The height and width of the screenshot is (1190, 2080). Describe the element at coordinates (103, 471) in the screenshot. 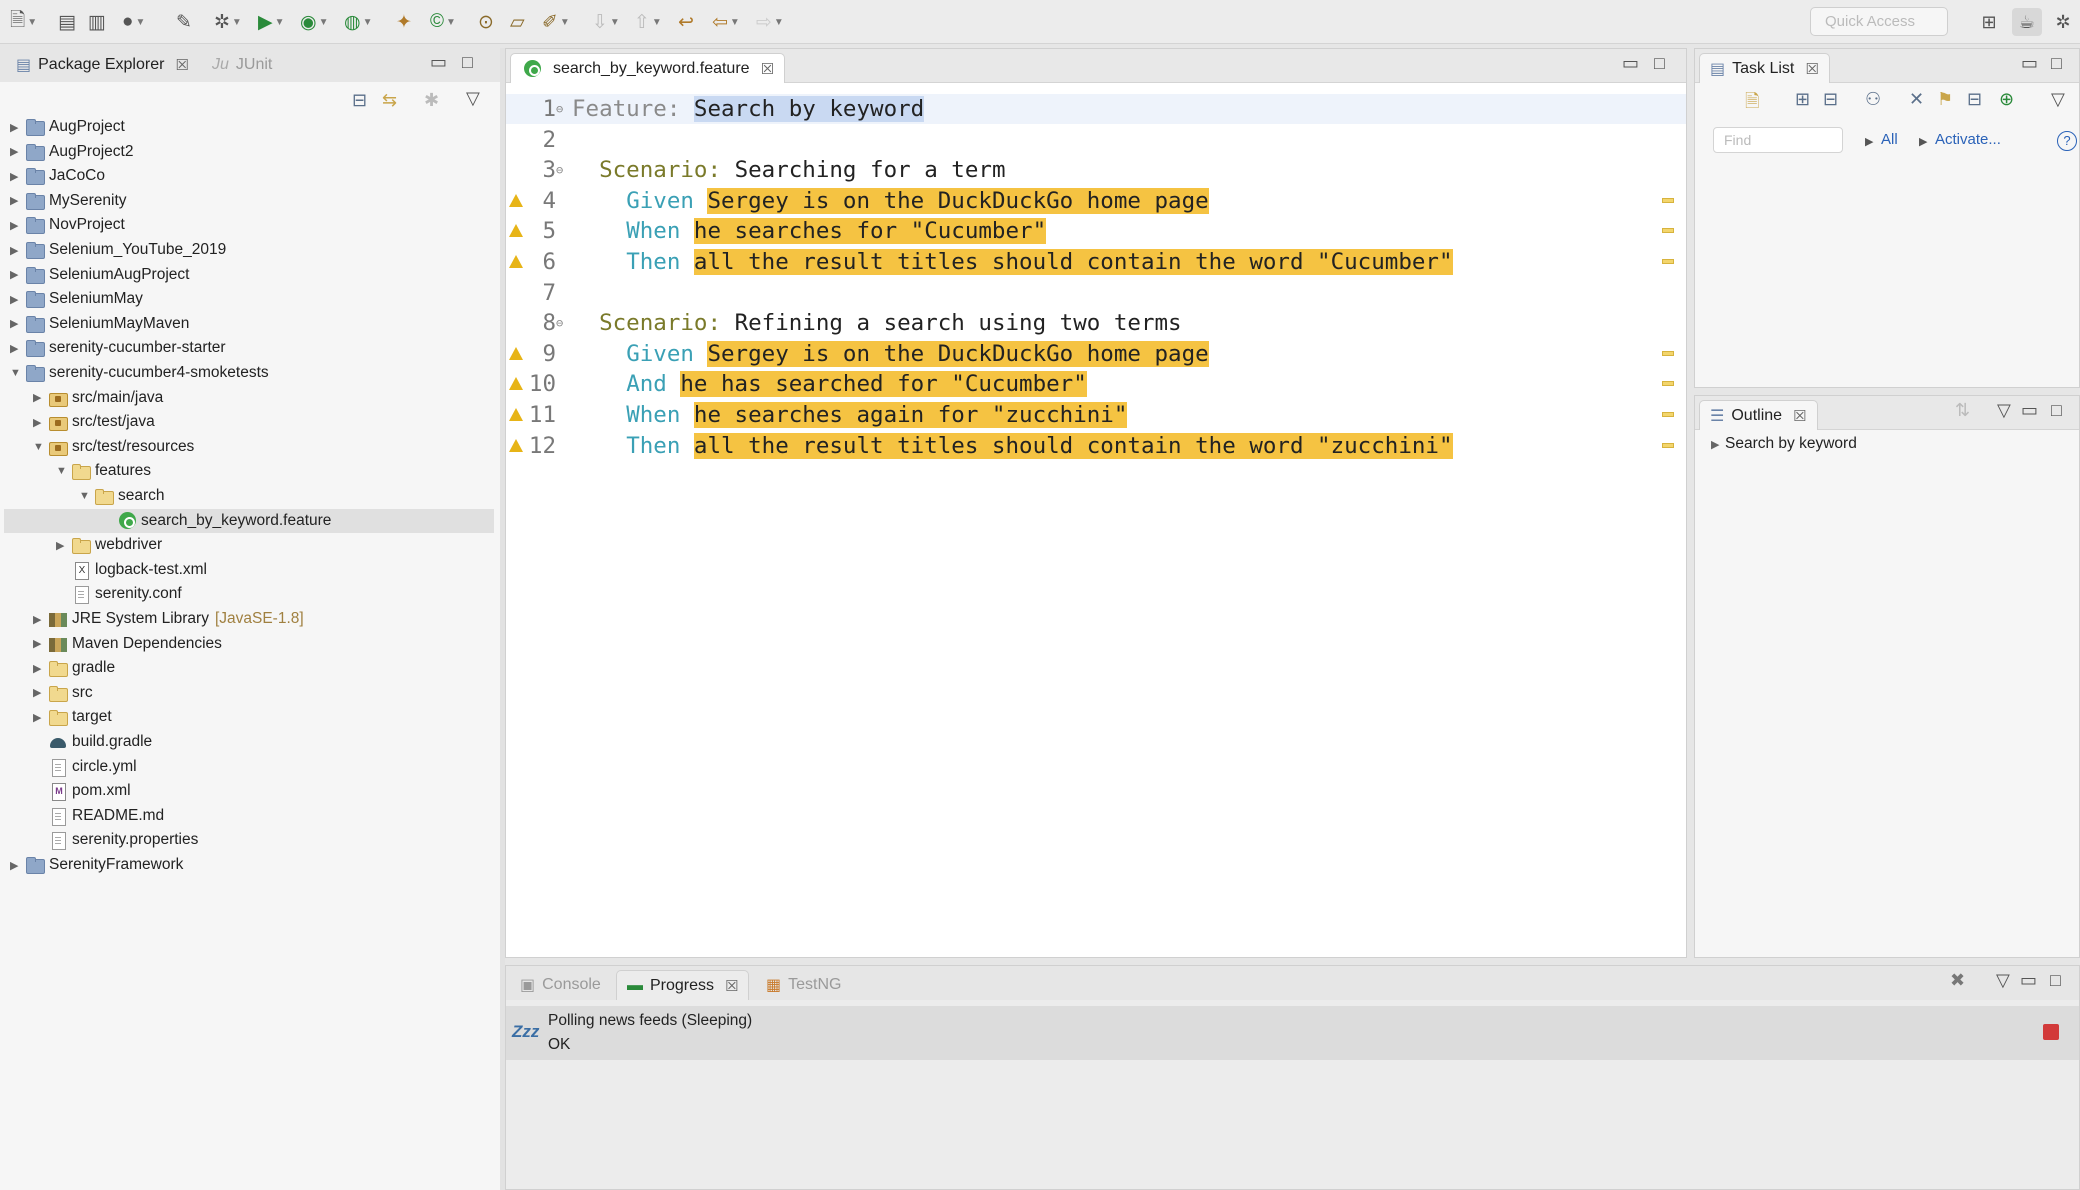

I see `tree-item: ▼ features` at that location.